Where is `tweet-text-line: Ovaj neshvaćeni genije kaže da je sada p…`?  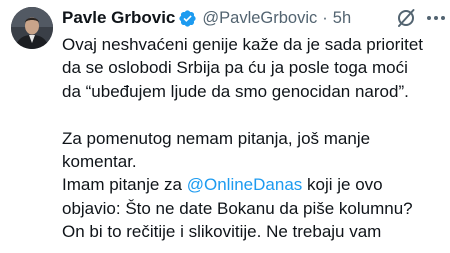
tweet-text-line: Ovaj neshvaćeni genije kaže da je sada p… is located at coordinates (242, 44).